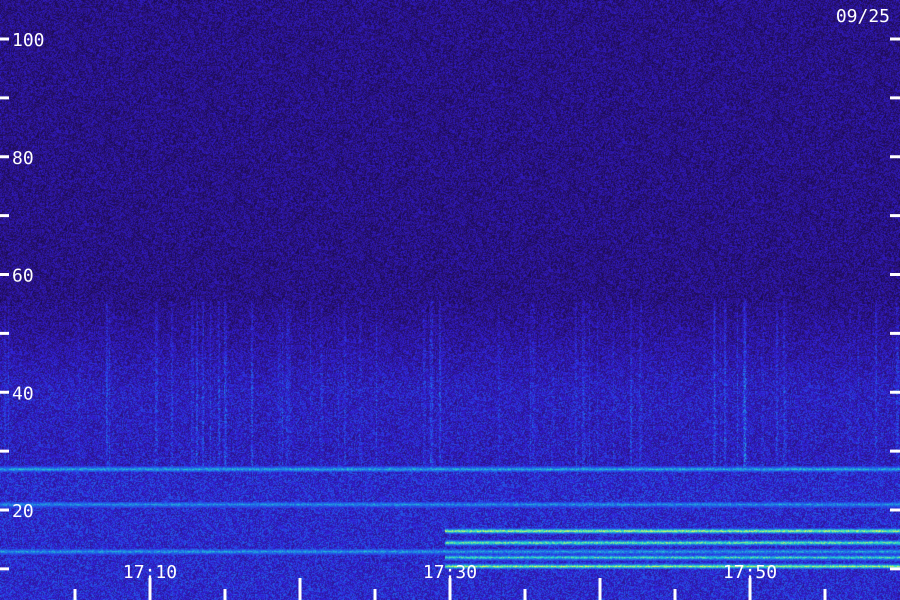 The width and height of the screenshot is (900, 600). I want to click on x-tick-label: 17:30, so click(450, 572).